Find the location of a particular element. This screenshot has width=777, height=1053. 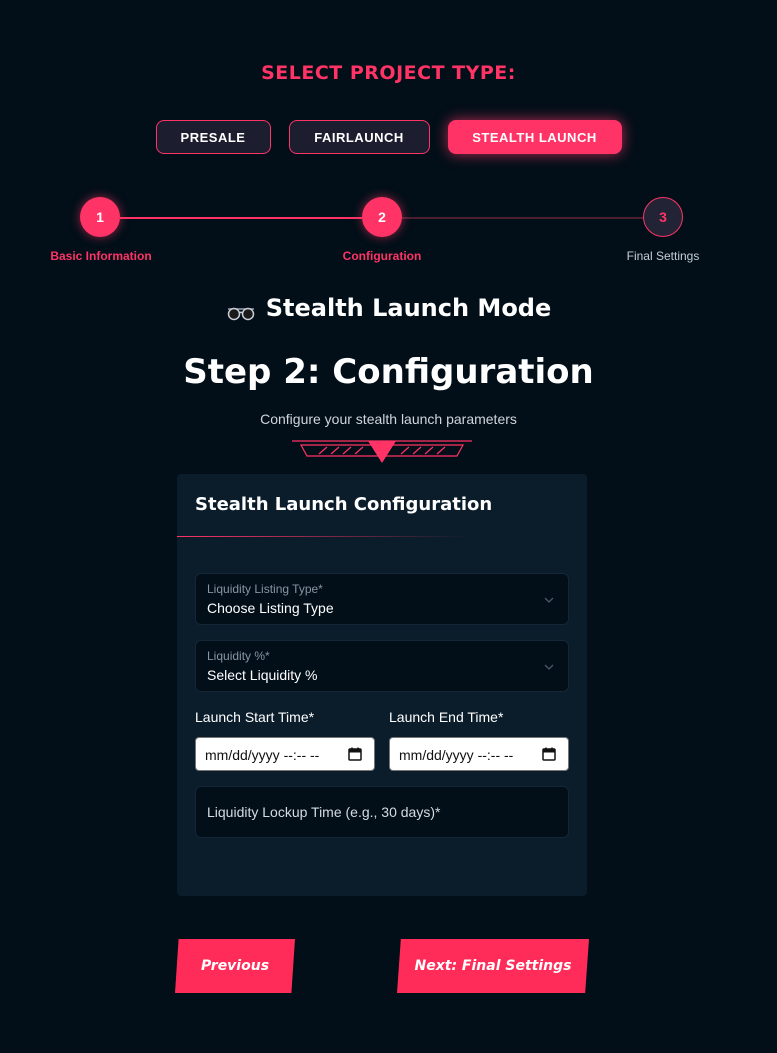

end-time-value: mm/dd/yyyy --:-- -- is located at coordinates (456, 755).